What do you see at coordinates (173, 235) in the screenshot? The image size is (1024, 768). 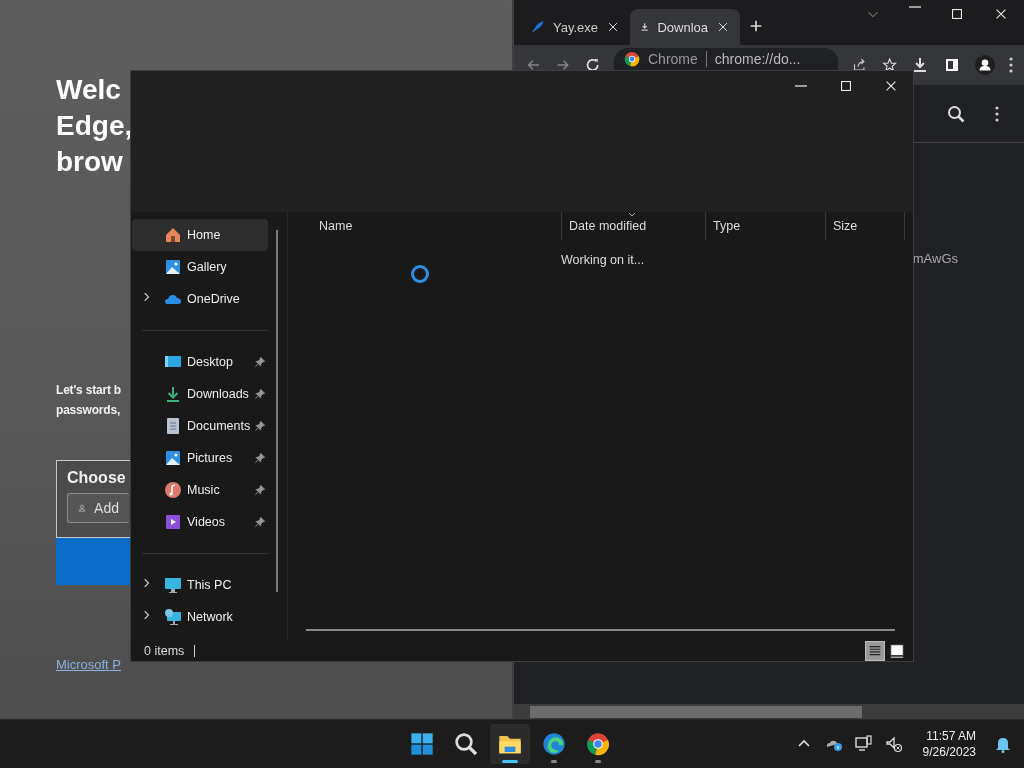 I see `home-icon` at bounding box center [173, 235].